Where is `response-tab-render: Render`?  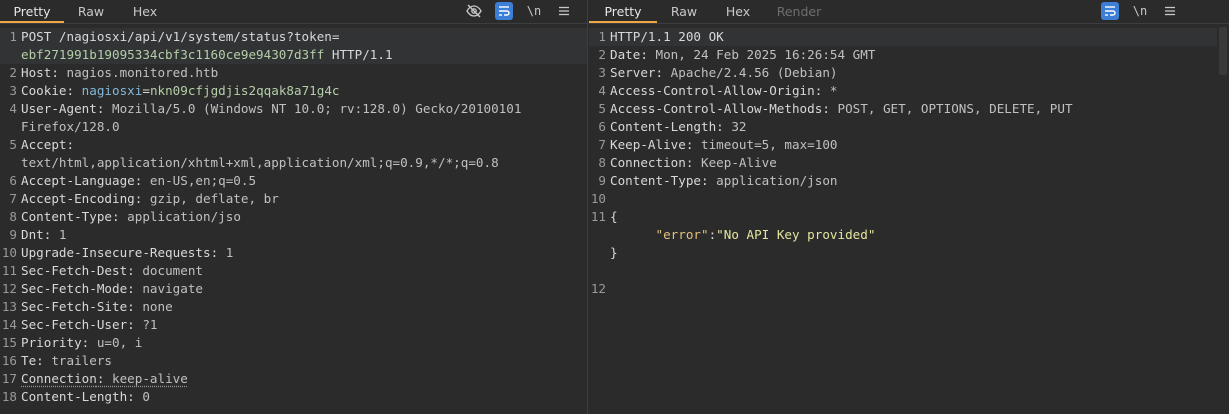 response-tab-render: Render is located at coordinates (799, 11).